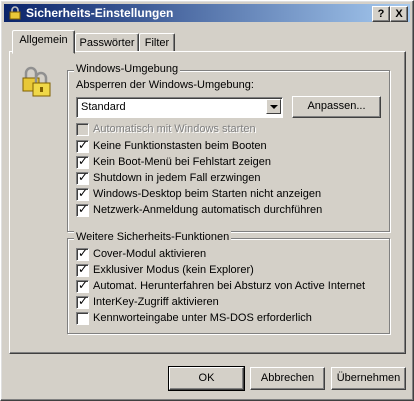 The width and height of the screenshot is (414, 401). Describe the element at coordinates (153, 237) in the screenshot. I see `security-group-title: Weitere Sicherheits-Funktionen` at that location.